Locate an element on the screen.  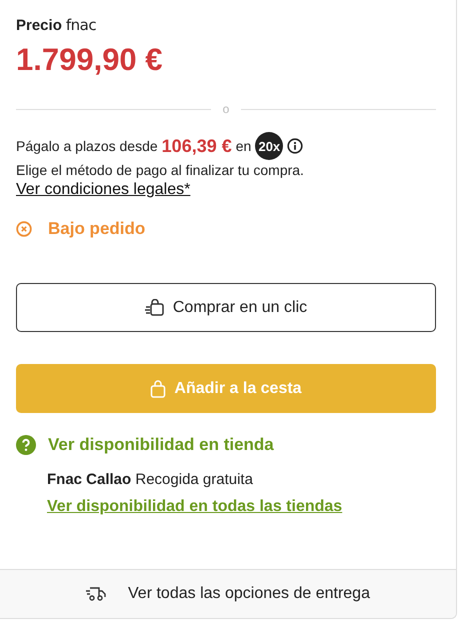
info-icon is located at coordinates (295, 146).